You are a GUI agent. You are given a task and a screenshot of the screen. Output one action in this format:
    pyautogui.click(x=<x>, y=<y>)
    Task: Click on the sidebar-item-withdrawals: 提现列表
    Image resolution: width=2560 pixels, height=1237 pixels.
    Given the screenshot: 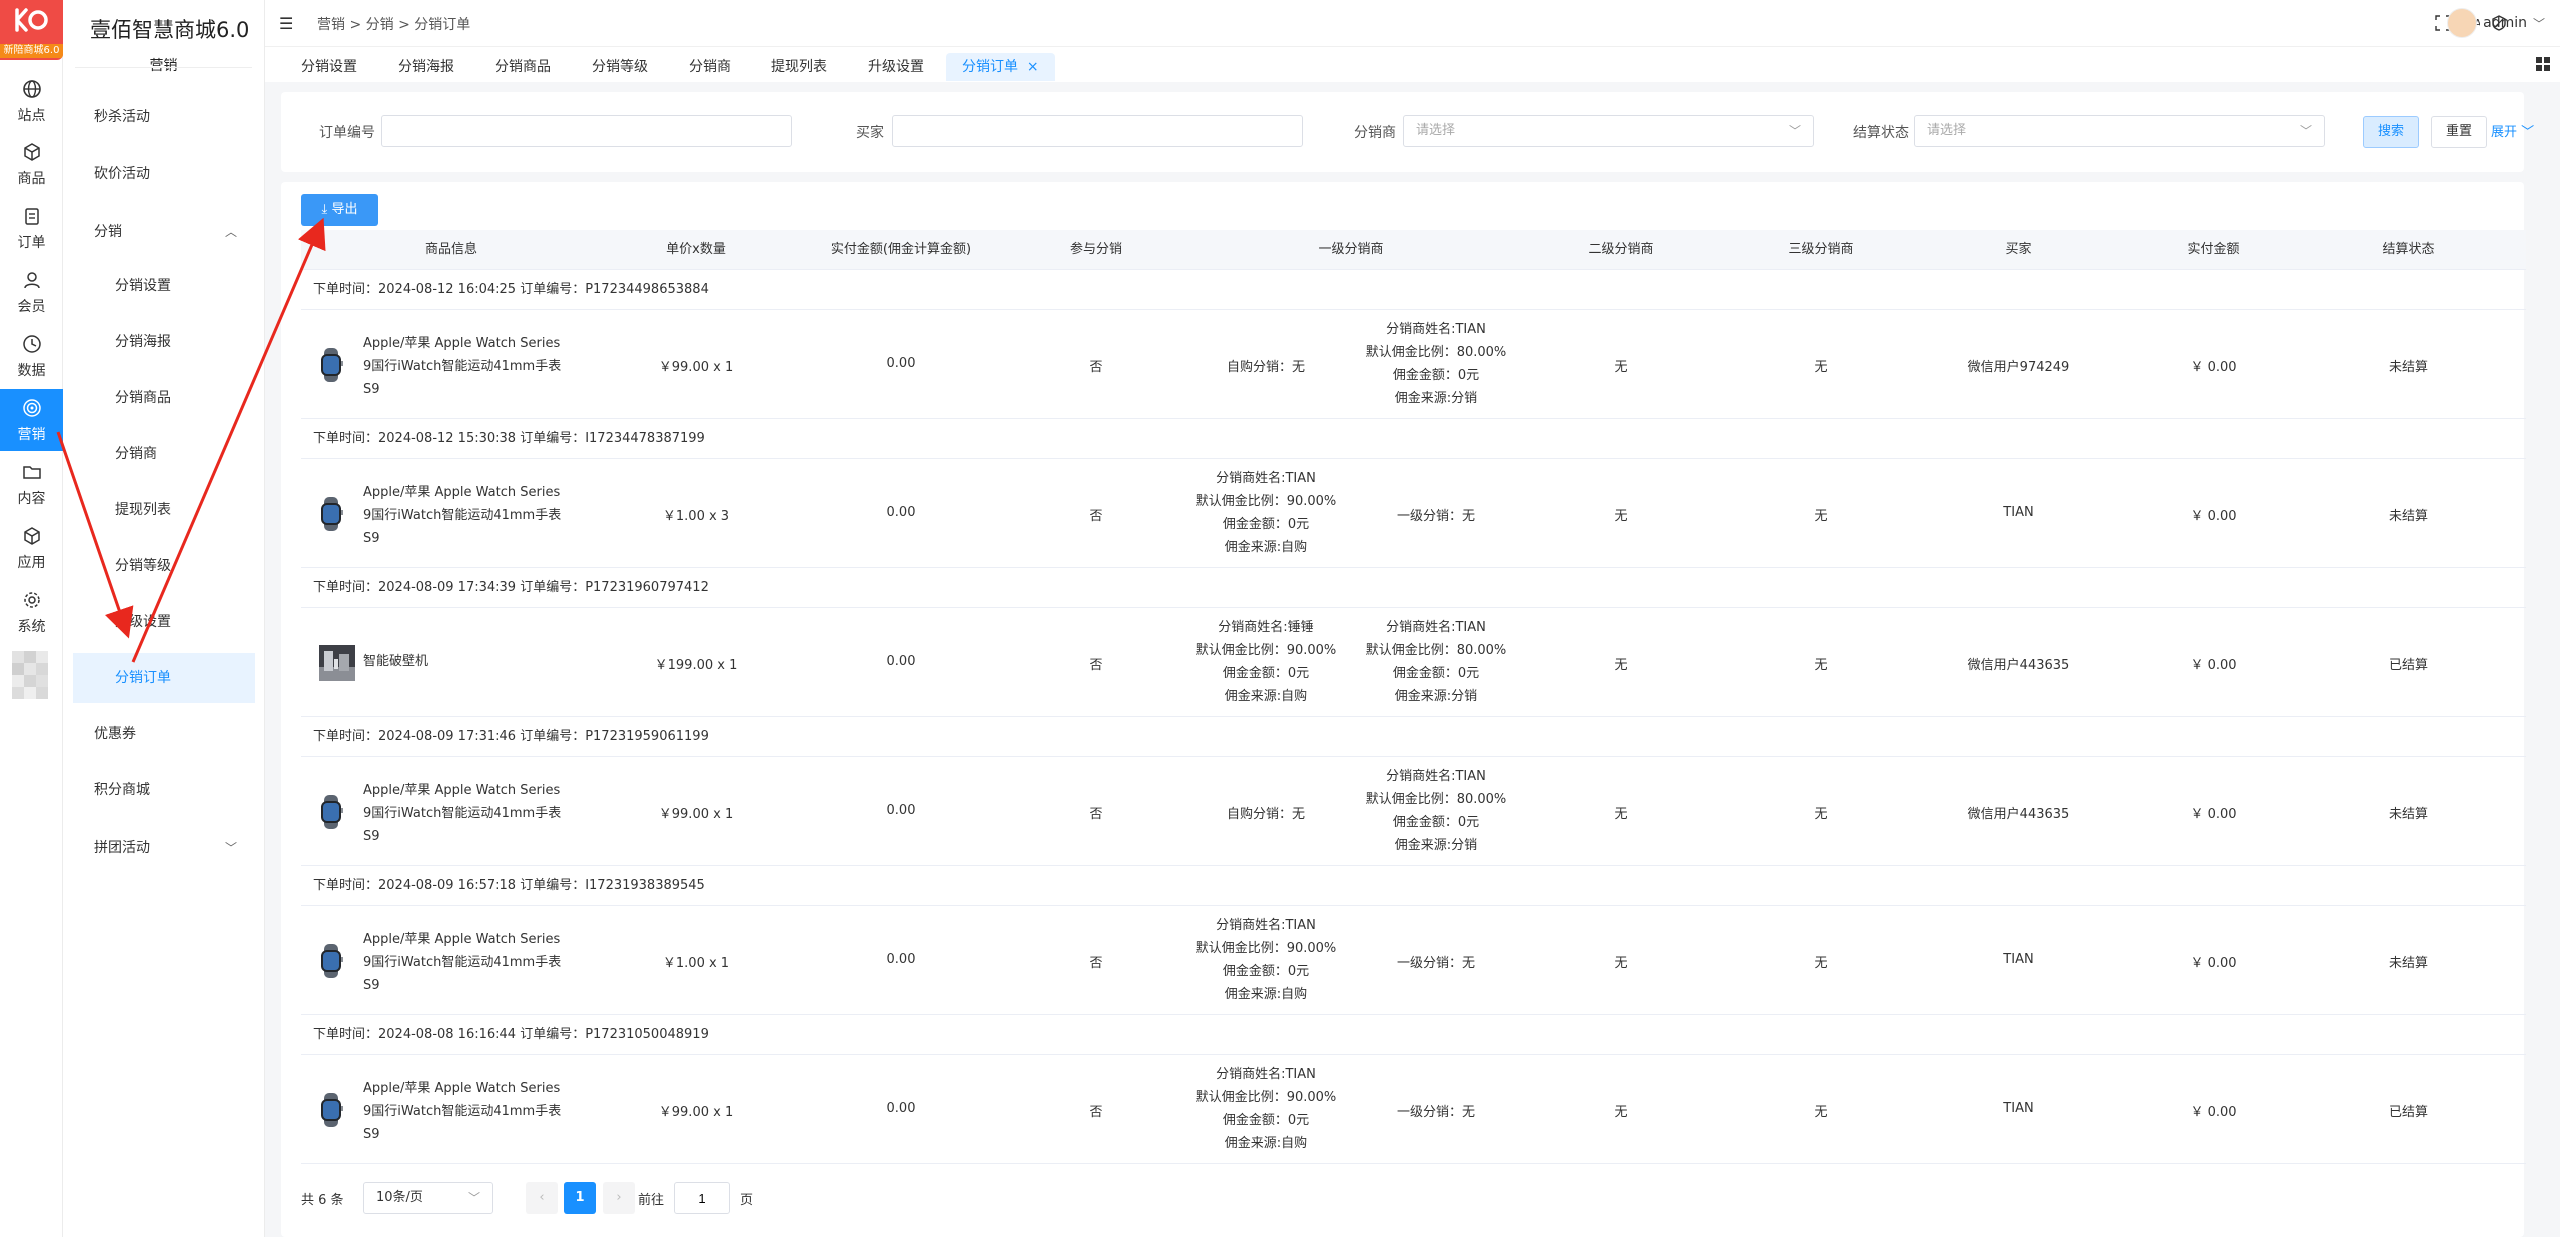 What is the action you would take?
    pyautogui.click(x=164, y=510)
    